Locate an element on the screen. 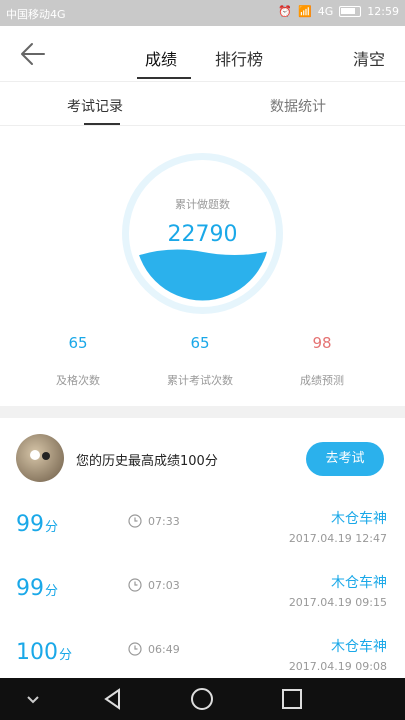 This screenshot has width=405, height=720. record-date: 2017.04.19 09:08 is located at coordinates (337, 666).